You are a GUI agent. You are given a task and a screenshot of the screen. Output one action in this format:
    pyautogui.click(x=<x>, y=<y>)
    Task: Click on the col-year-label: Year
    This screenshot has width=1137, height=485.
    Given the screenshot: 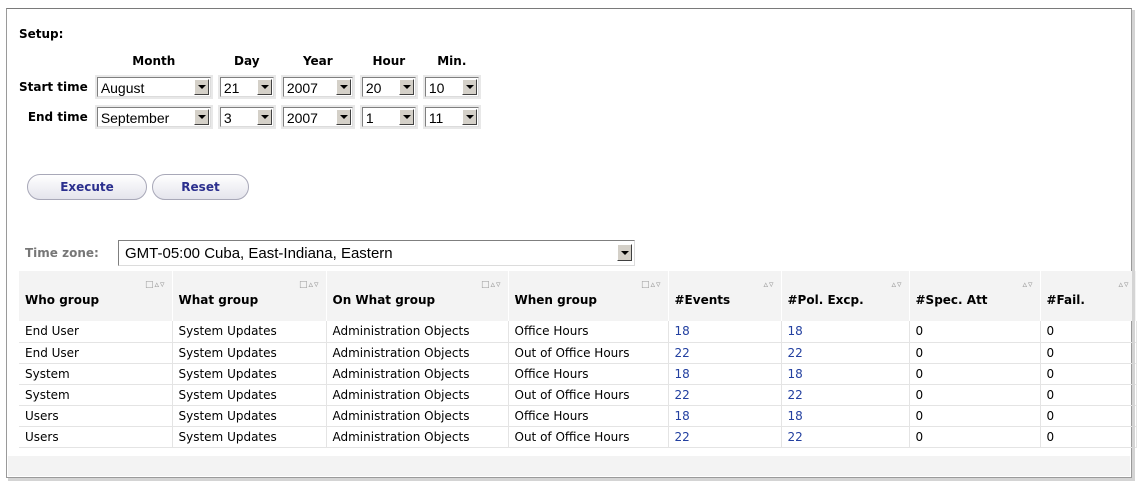 What is the action you would take?
    pyautogui.click(x=317, y=61)
    